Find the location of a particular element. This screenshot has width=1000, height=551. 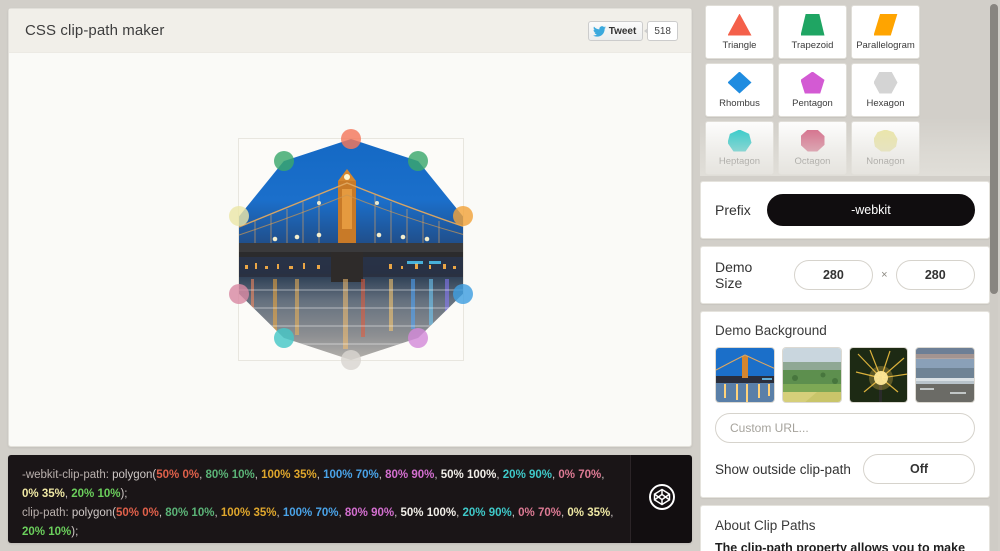

shape-button-octagon: Octagon is located at coordinates (812, 148).